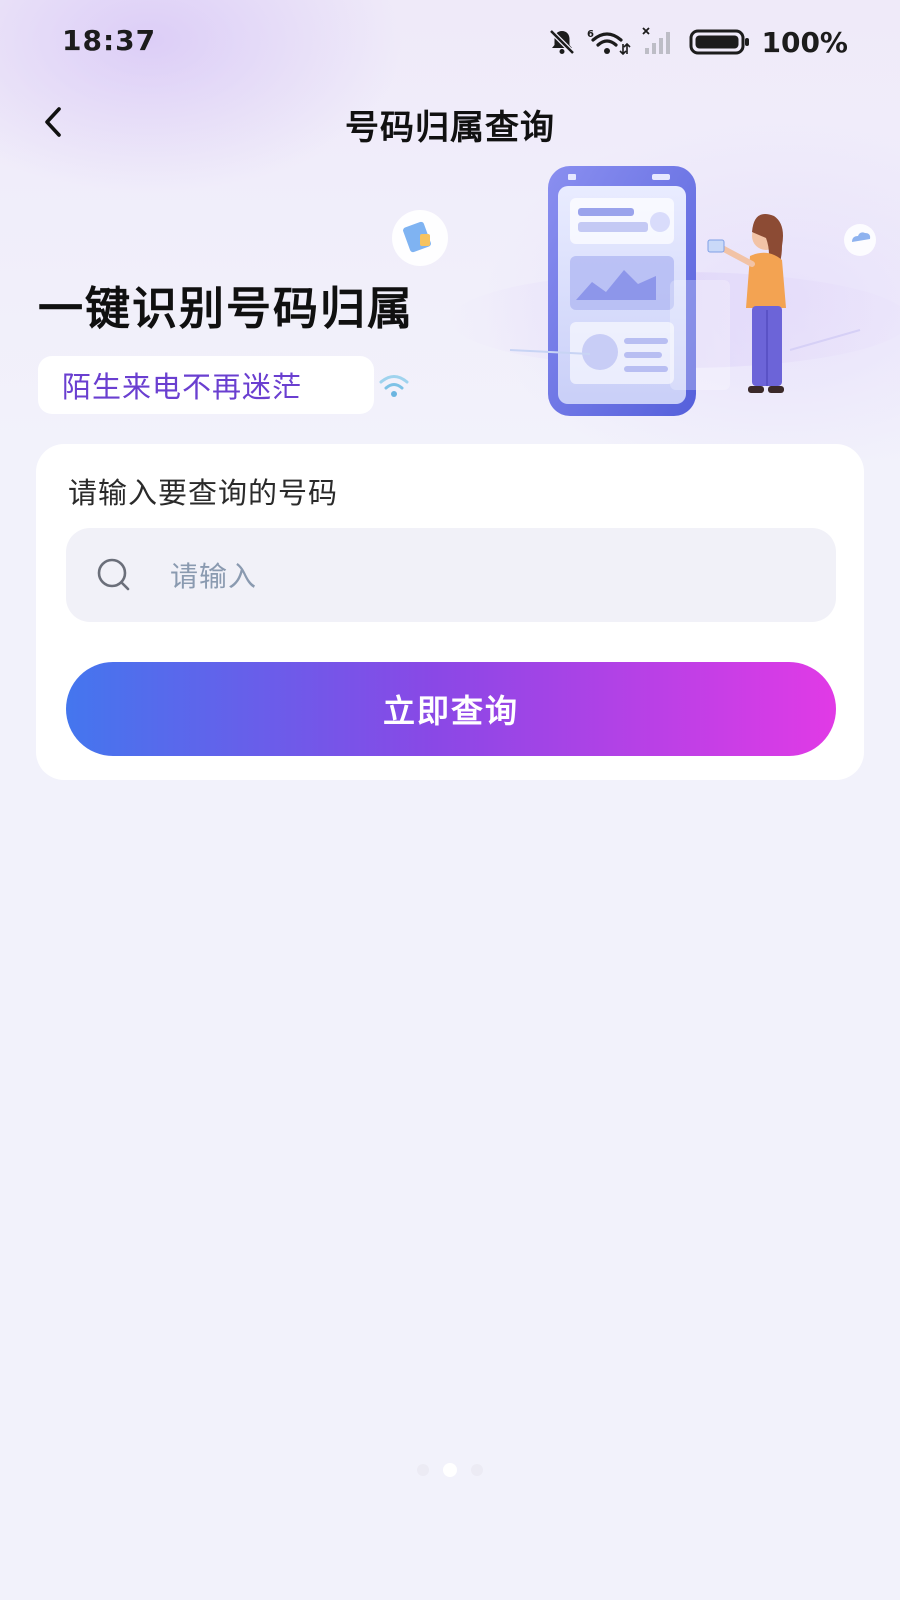 This screenshot has width=900, height=1600. What do you see at coordinates (804, 42) in the screenshot?
I see `battery-percentage: 100%` at bounding box center [804, 42].